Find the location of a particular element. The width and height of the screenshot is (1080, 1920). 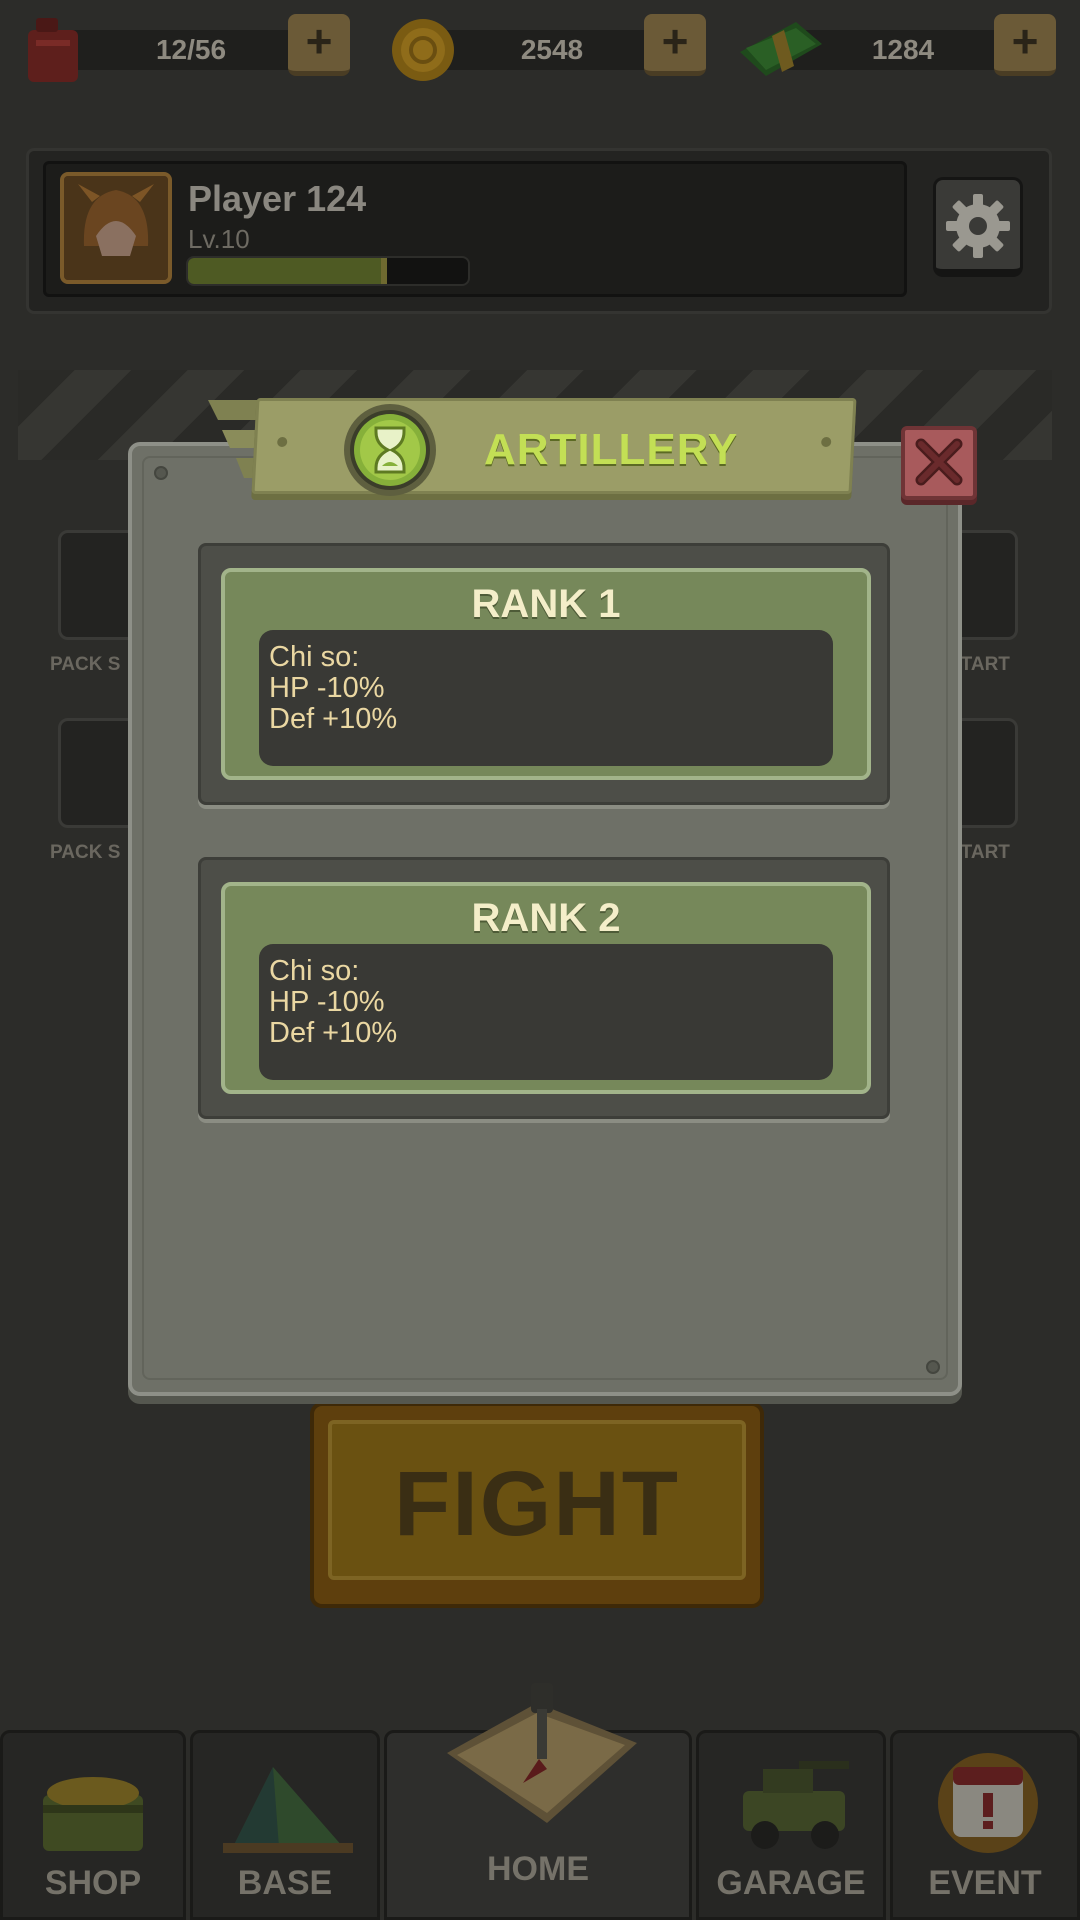

rank-panel-1: RANK 1 Chi so: HP -10% Def +10% is located at coordinates (544, 674).